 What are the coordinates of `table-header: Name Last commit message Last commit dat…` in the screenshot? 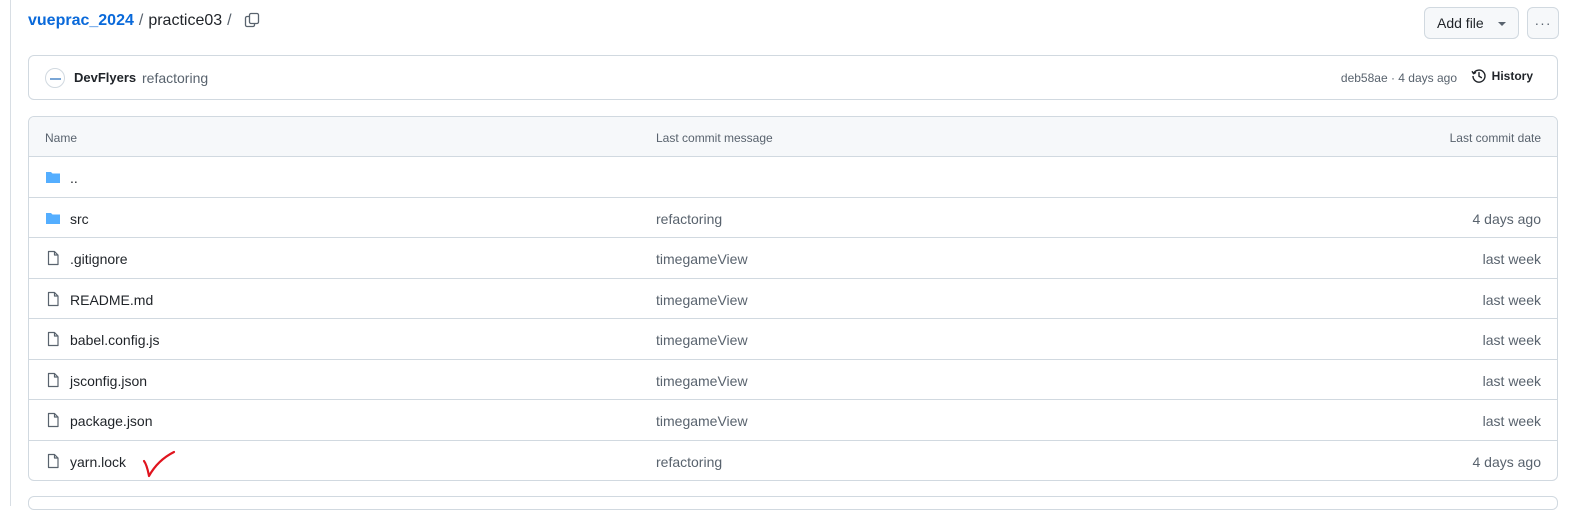 It's located at (793, 137).